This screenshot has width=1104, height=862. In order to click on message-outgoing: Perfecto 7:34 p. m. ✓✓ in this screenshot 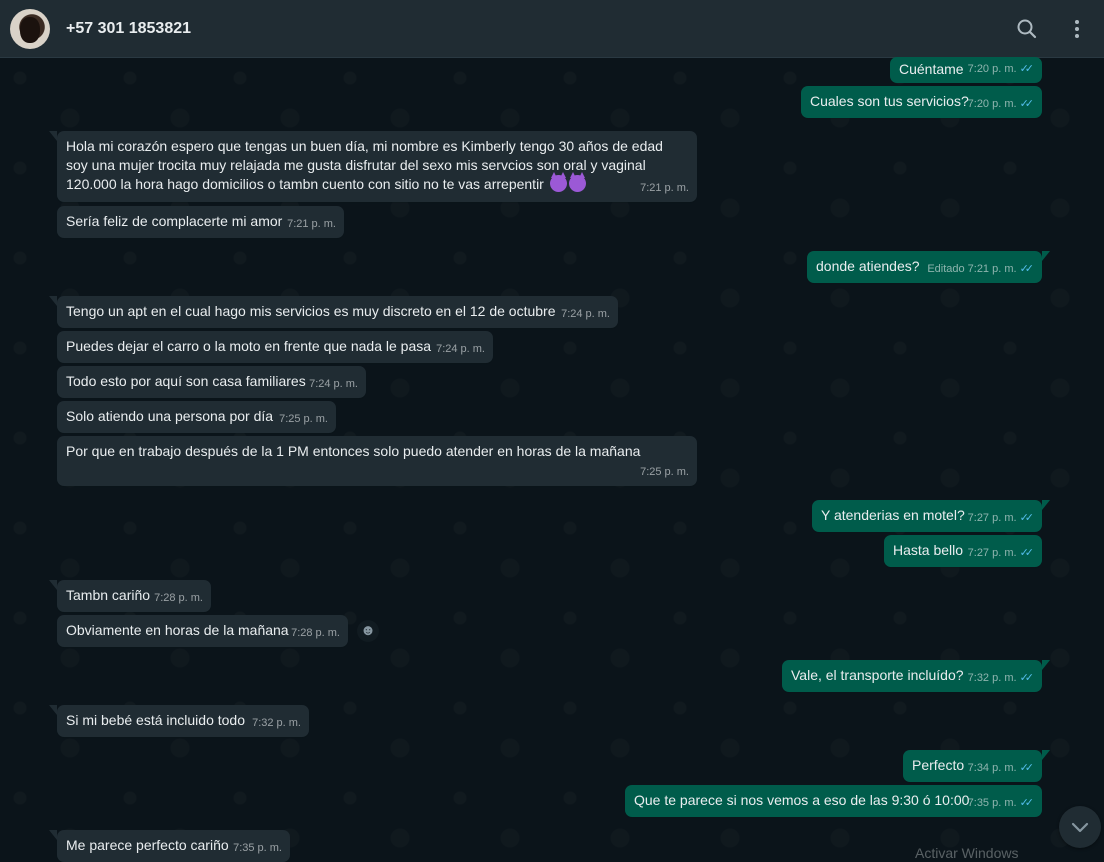, I will do `click(976, 766)`.